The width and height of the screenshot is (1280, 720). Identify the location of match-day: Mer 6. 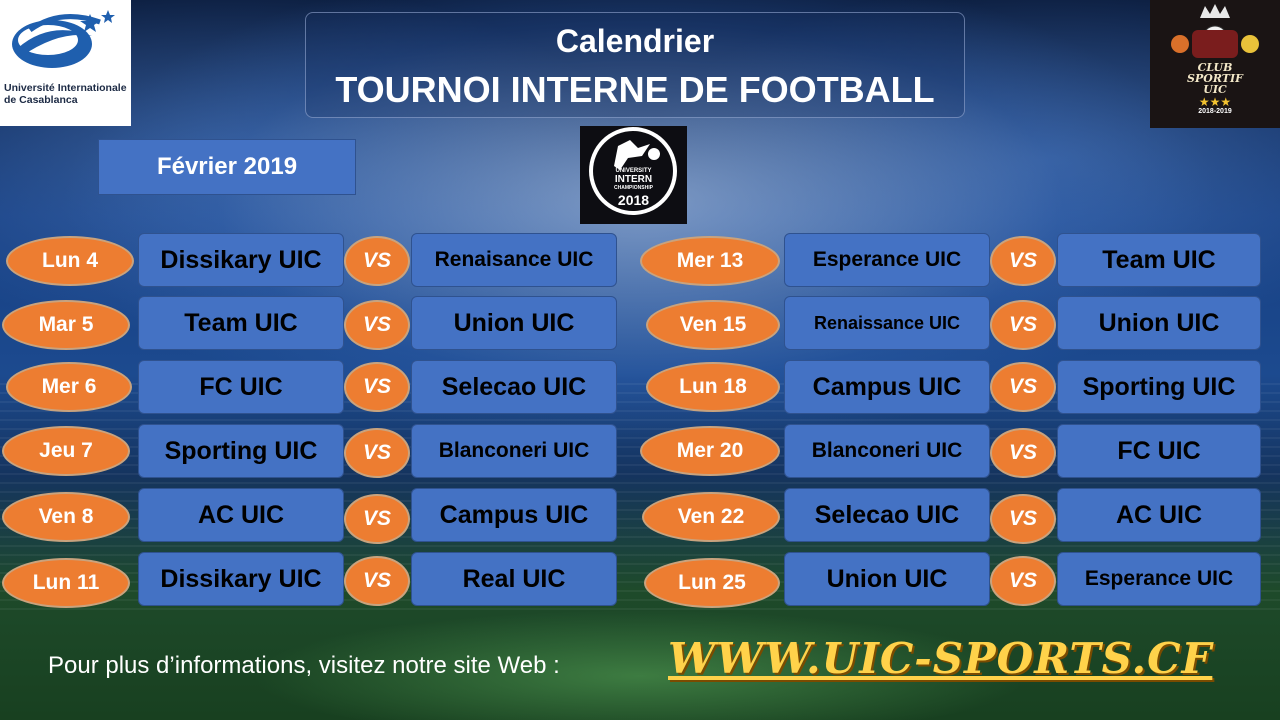
(69, 387).